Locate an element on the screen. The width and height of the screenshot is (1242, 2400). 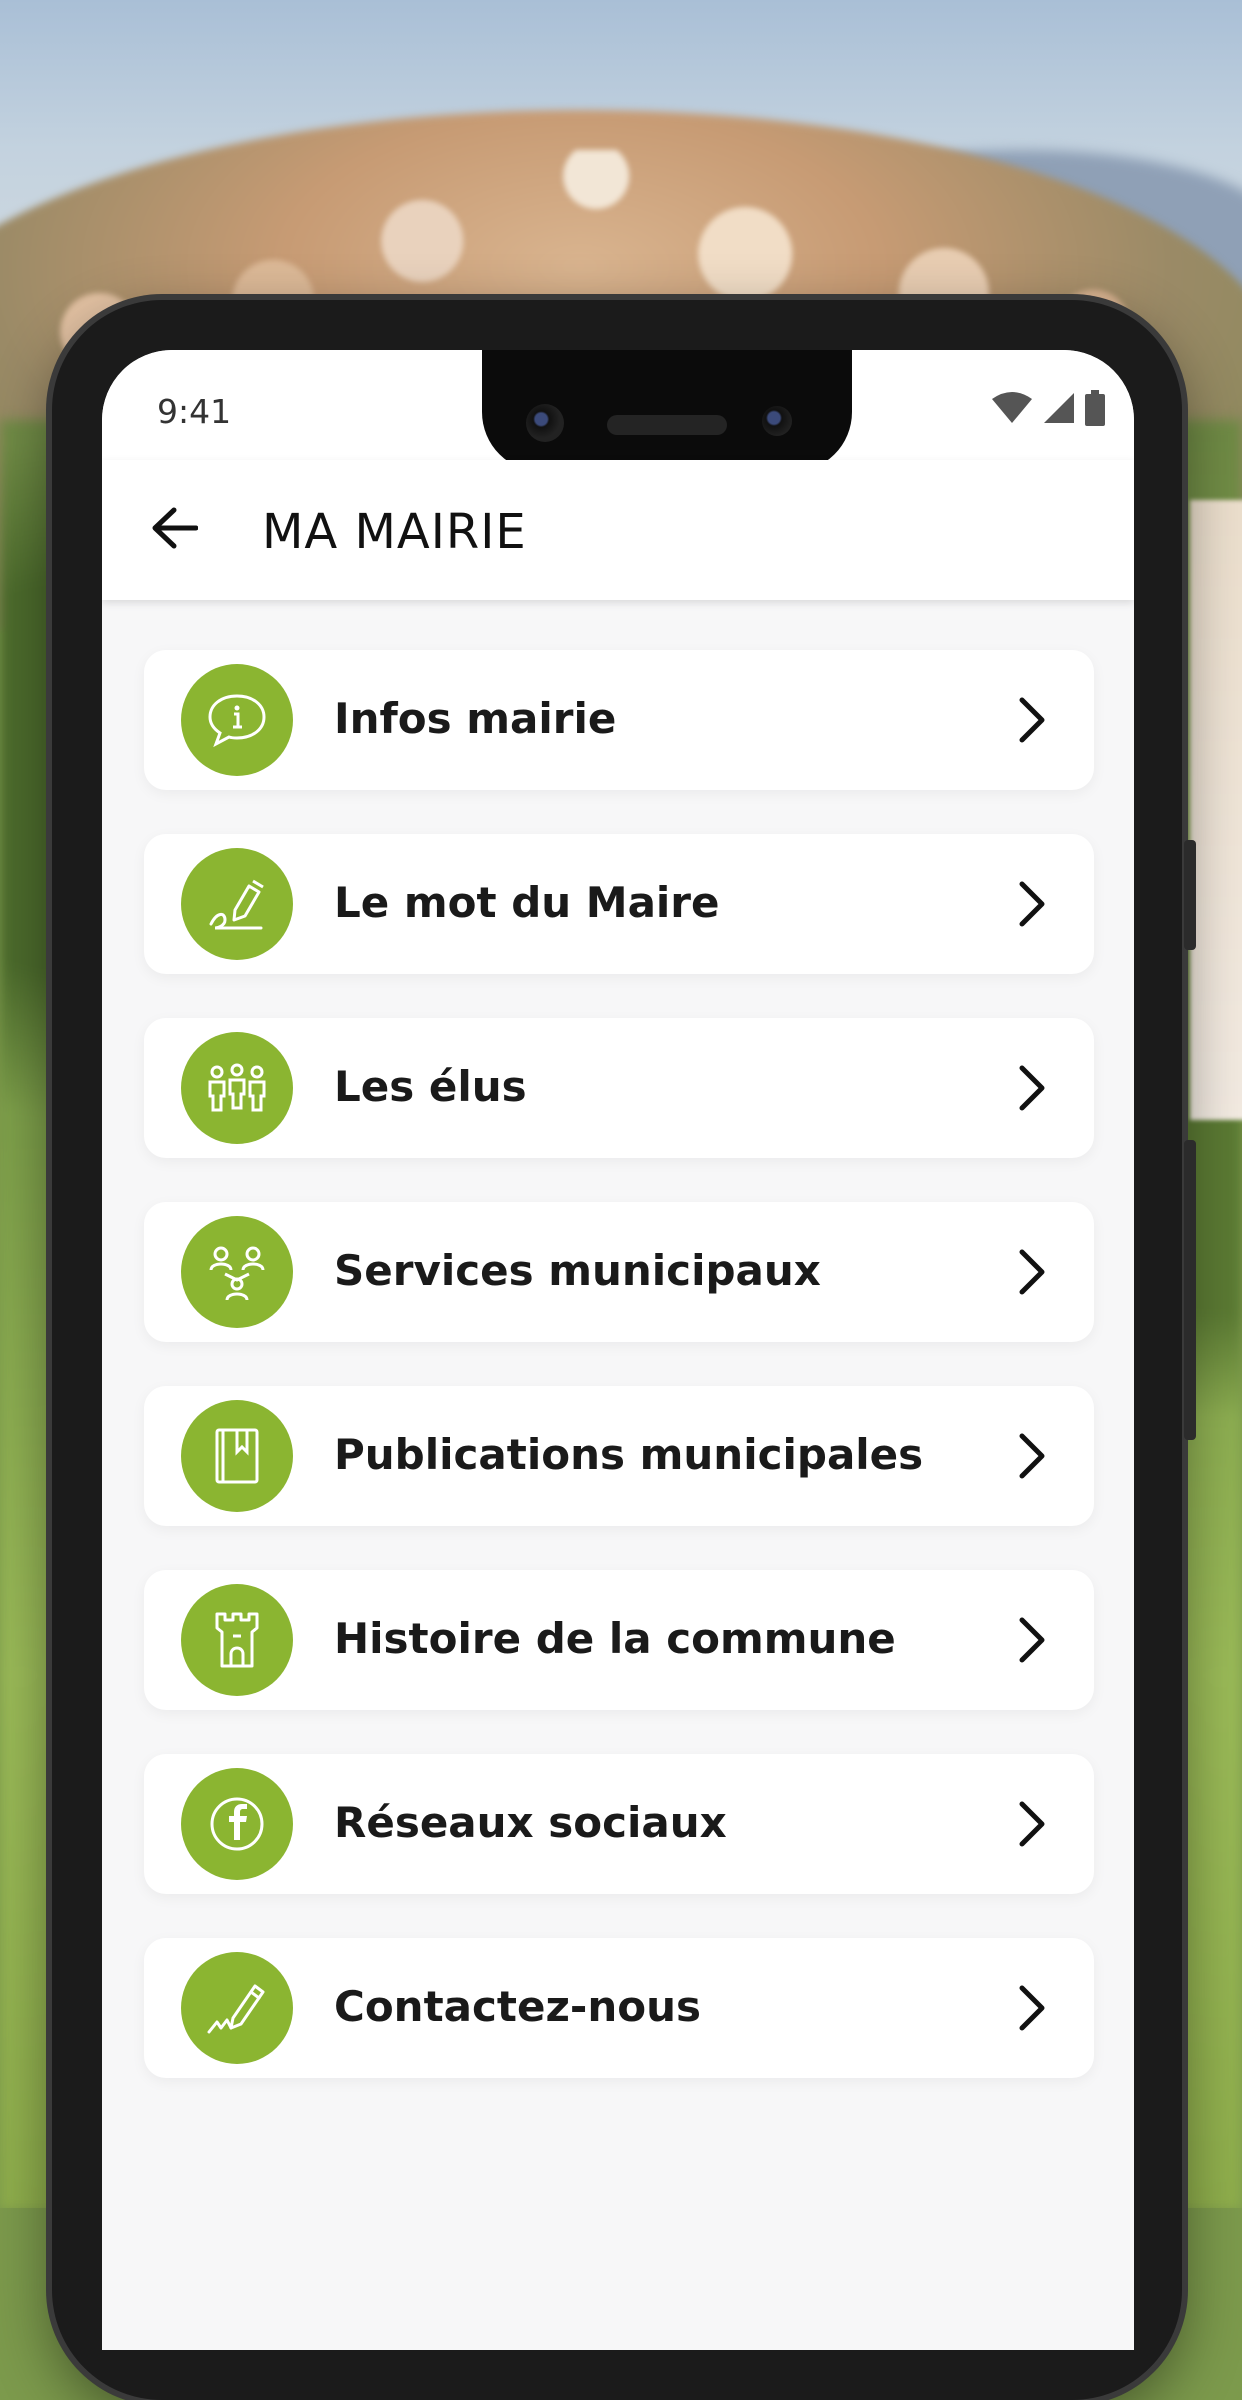
front-camera is located at coordinates (545, 423).